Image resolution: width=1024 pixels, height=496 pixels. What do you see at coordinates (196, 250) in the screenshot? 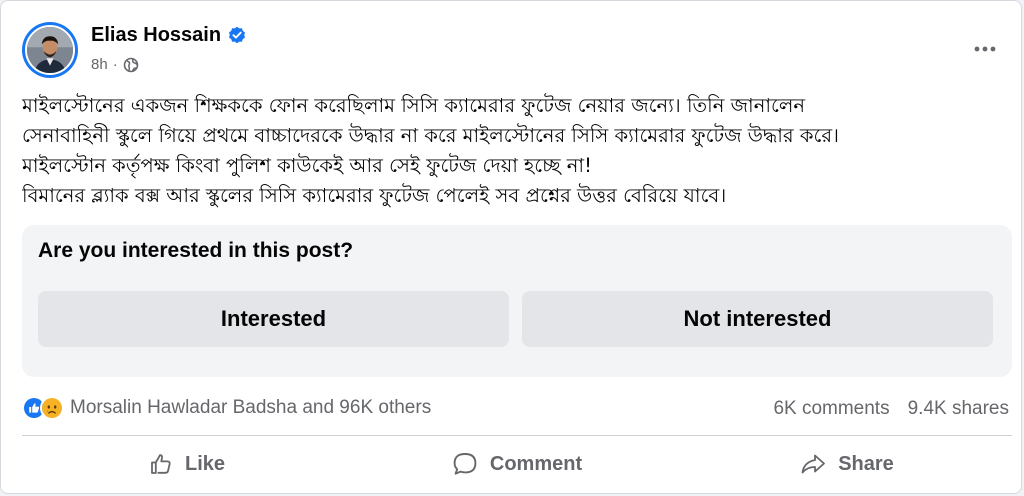
I see `survey-question: Are you interested in this post?` at bounding box center [196, 250].